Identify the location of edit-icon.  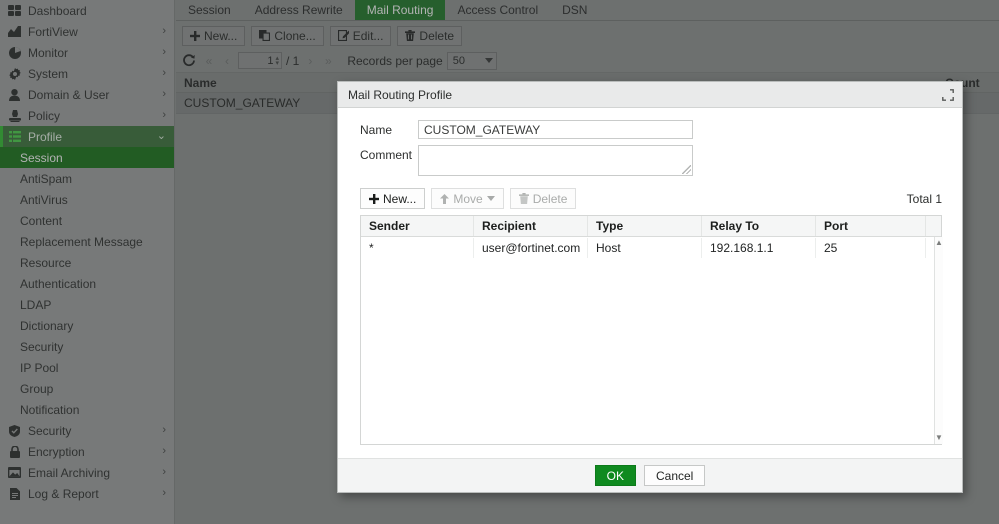
(343, 35).